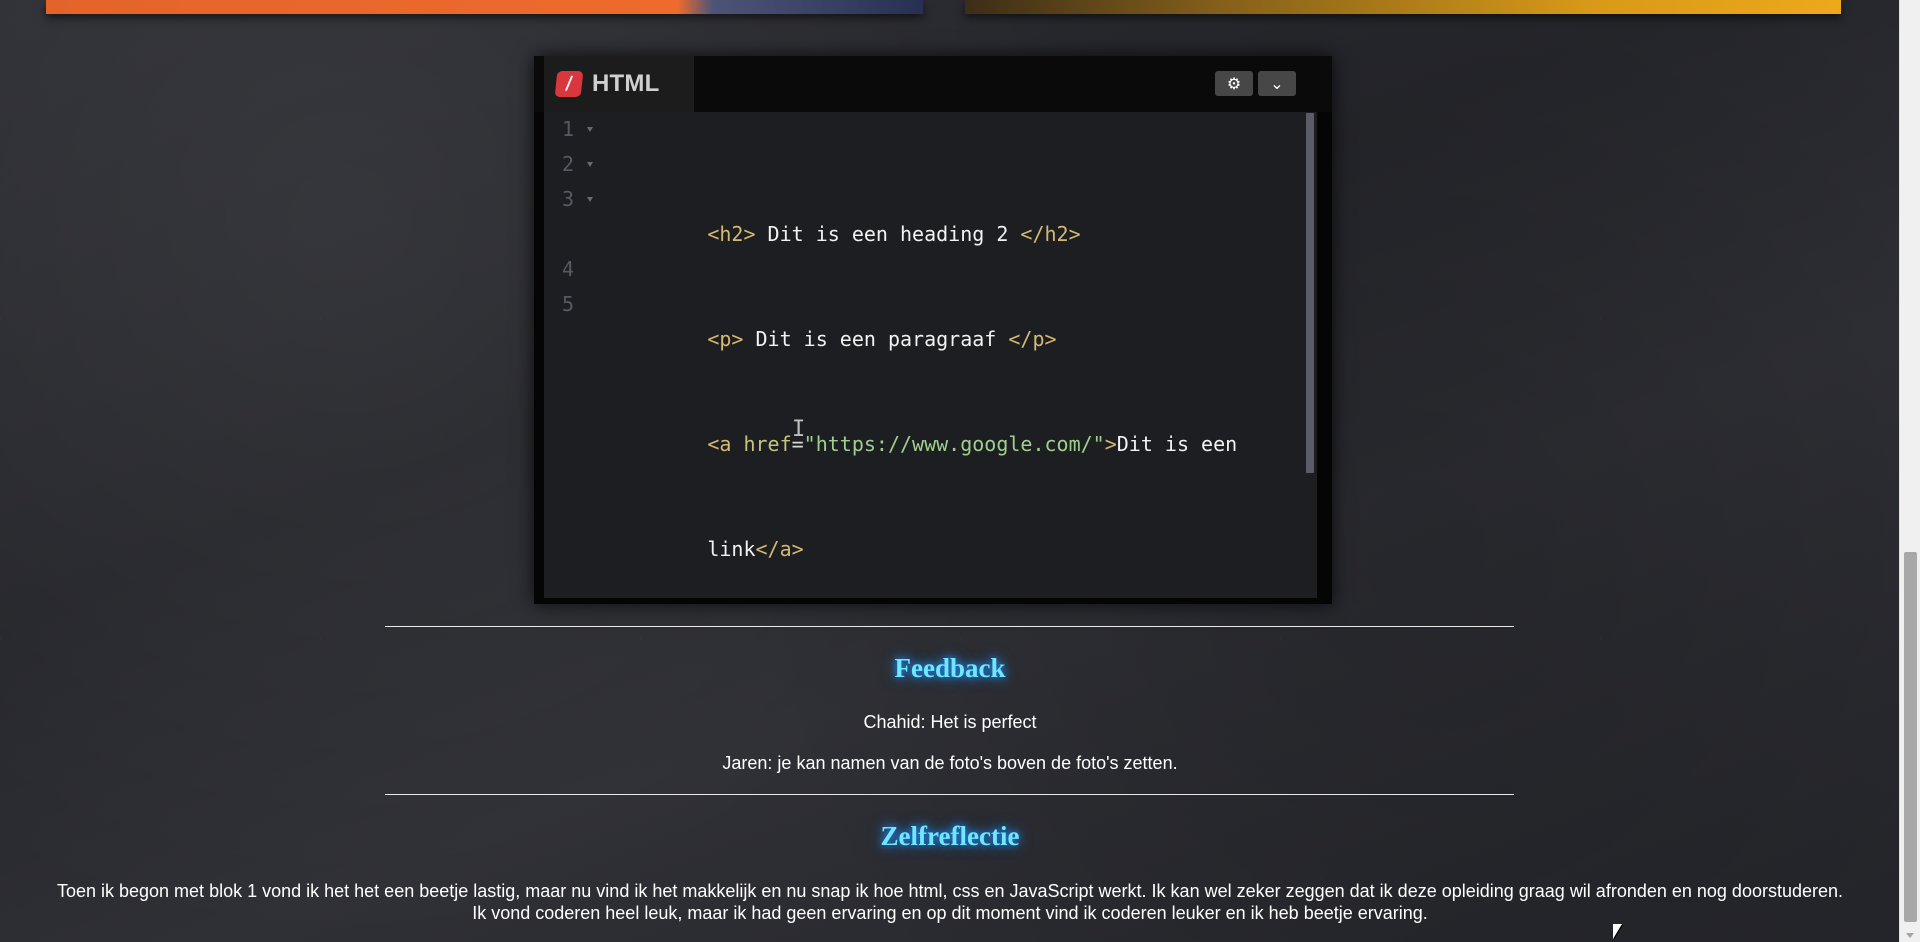 The width and height of the screenshot is (1920, 942). Describe the element at coordinates (626, 83) in the screenshot. I see `html-tab-label: HTML` at that location.